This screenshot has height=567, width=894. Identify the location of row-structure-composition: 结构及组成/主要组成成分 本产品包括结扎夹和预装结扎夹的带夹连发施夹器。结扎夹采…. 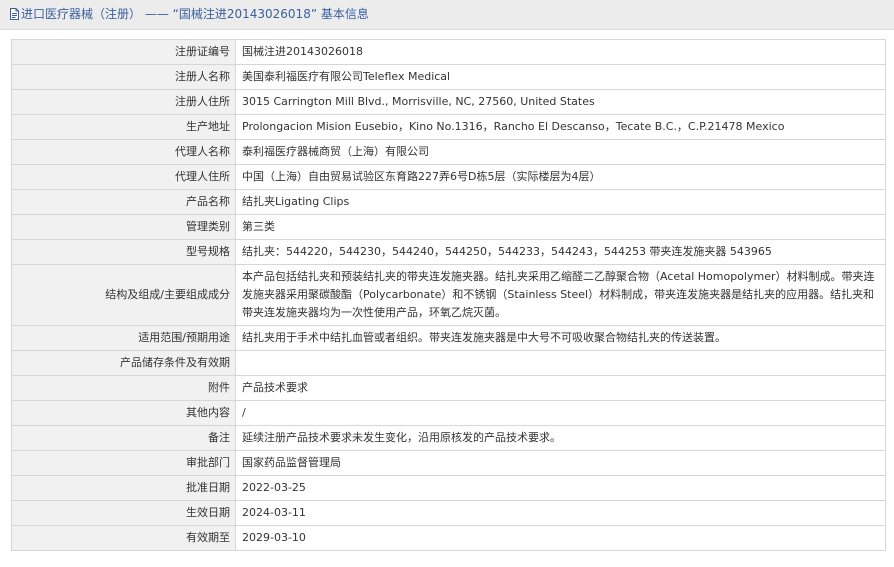
(448, 295).